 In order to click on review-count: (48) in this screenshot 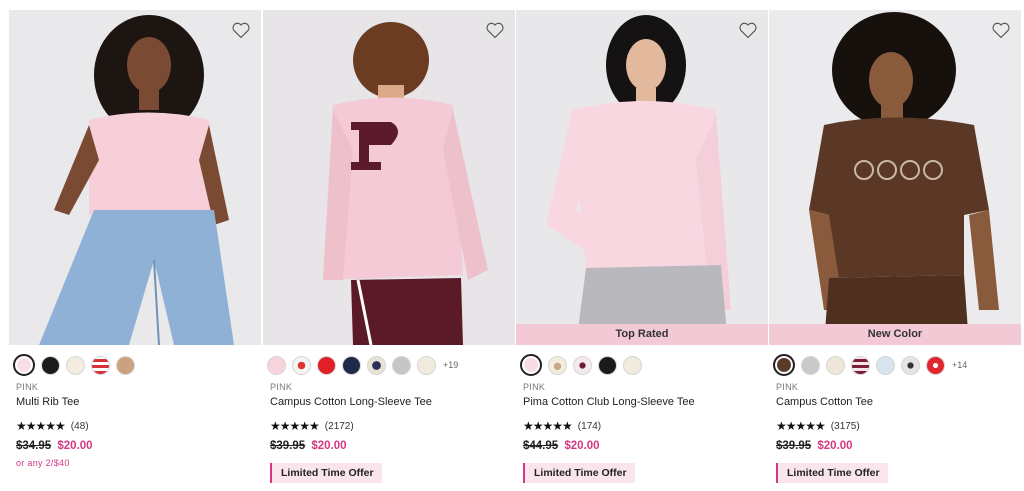, I will do `click(79, 426)`.